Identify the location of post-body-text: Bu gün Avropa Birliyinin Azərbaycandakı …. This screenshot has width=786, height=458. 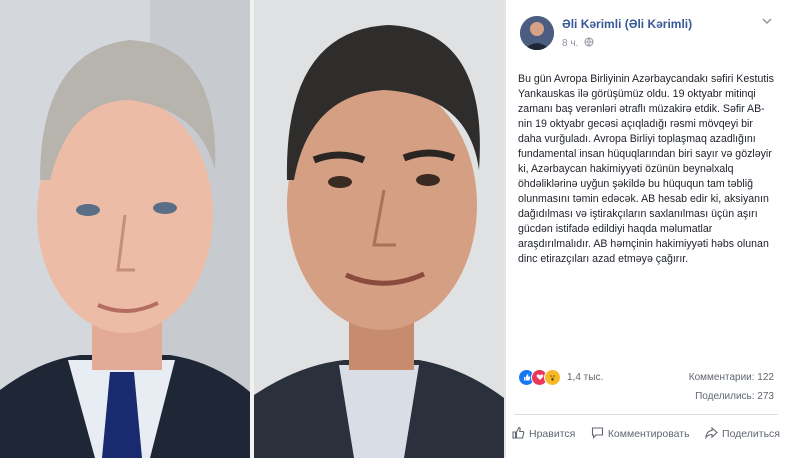
(646, 169).